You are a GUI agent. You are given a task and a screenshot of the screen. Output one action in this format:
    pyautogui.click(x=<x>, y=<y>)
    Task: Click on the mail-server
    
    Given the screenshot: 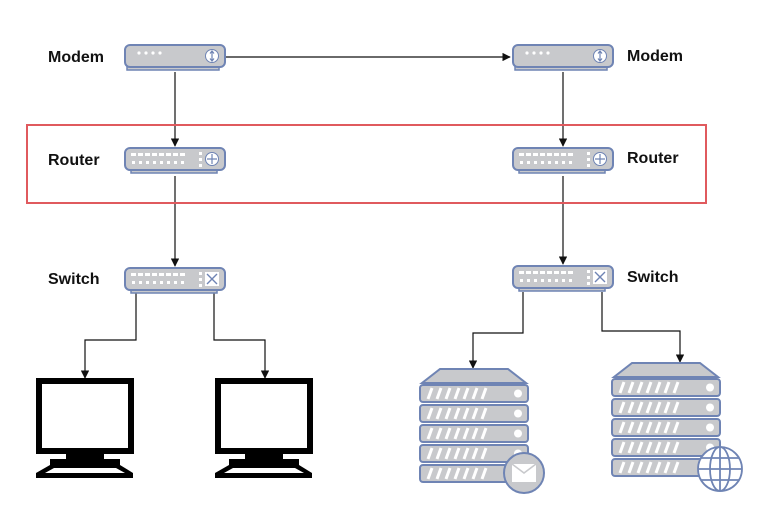 What is the action you would take?
    pyautogui.click(x=482, y=431)
    